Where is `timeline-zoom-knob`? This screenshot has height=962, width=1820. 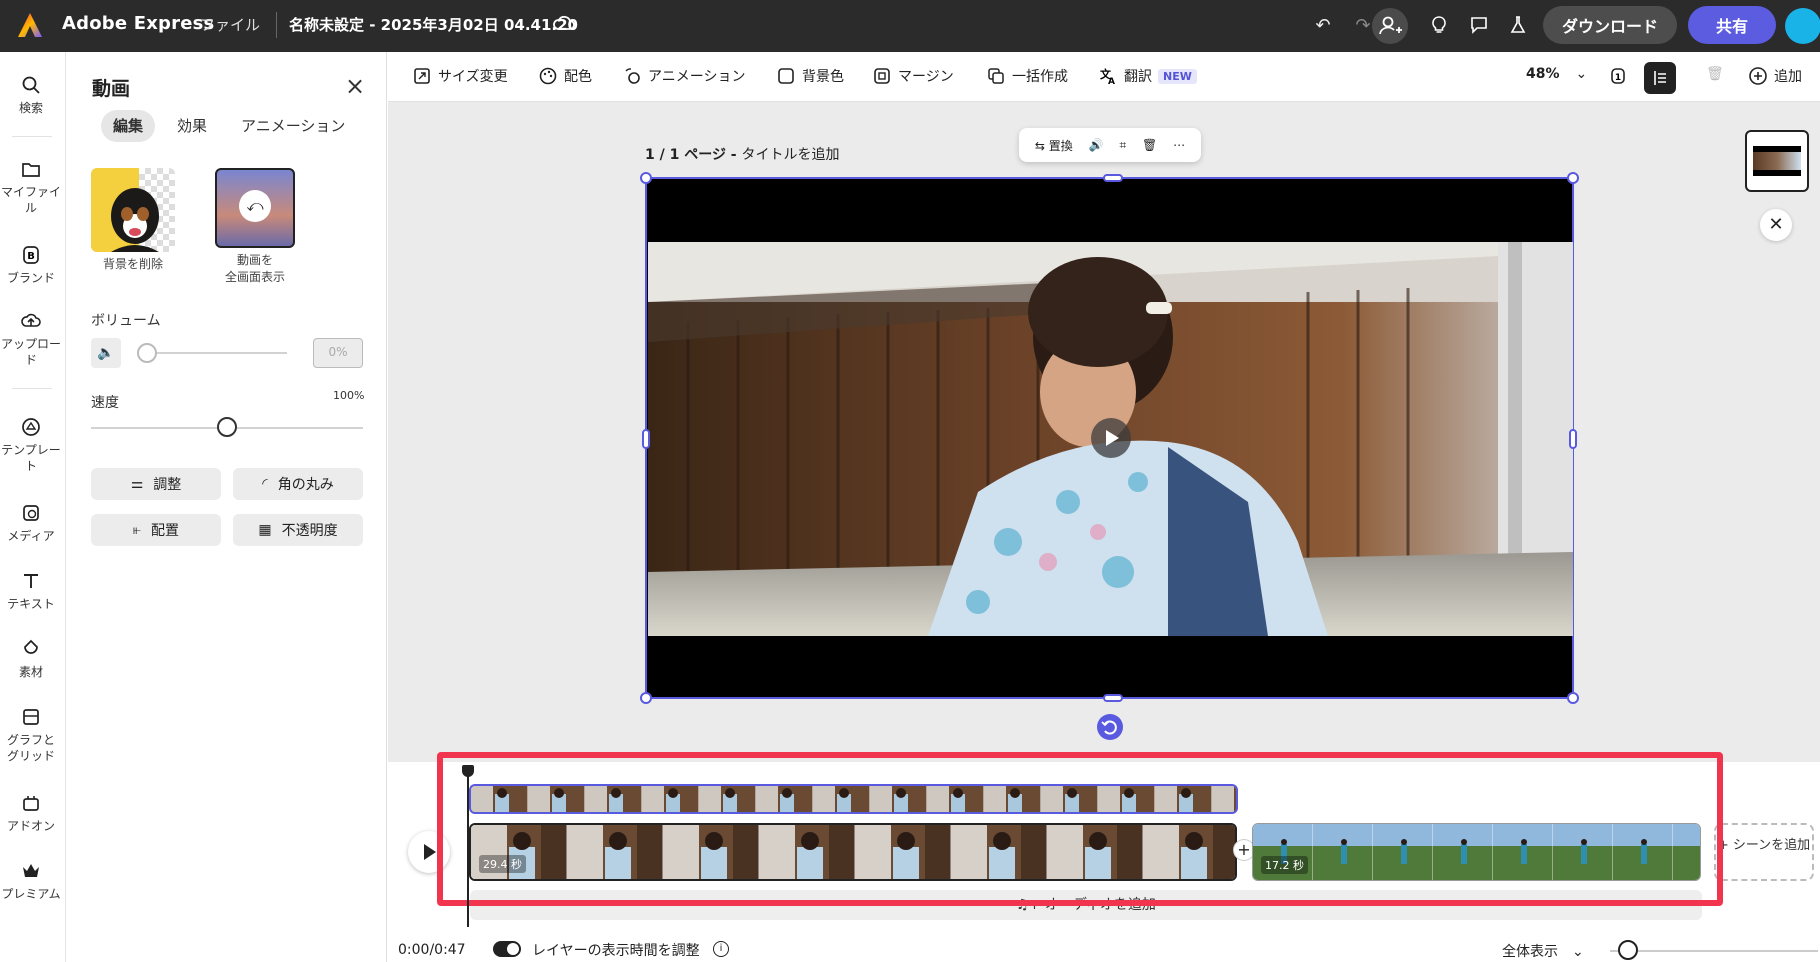 timeline-zoom-knob is located at coordinates (1628, 950).